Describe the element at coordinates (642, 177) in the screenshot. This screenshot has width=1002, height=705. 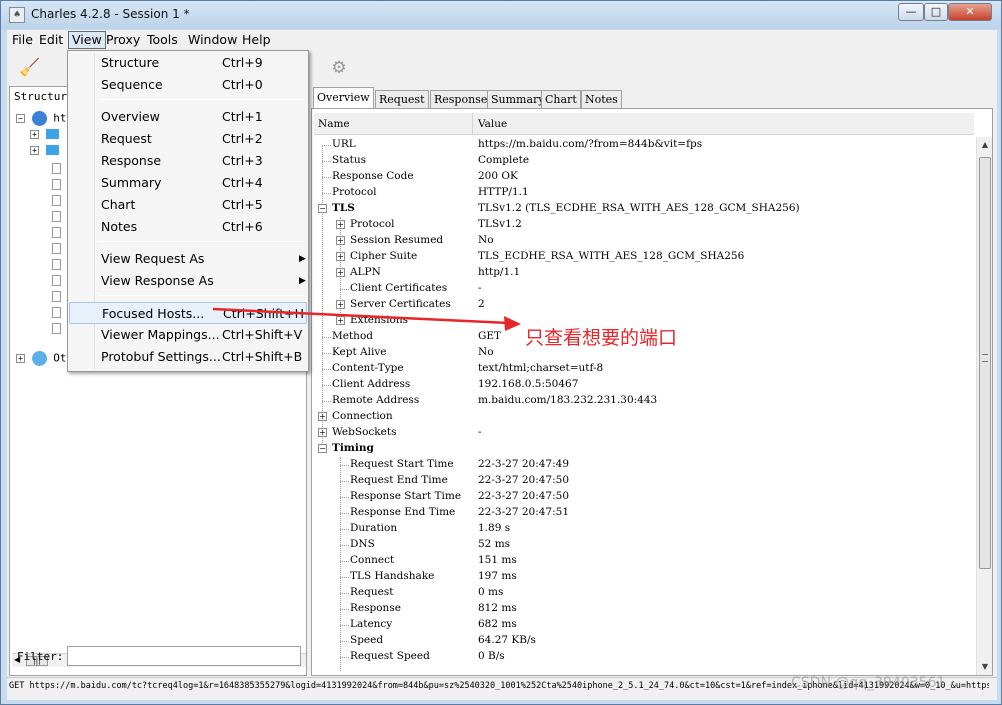
I see `table-row: Response Code 200 OK` at that location.